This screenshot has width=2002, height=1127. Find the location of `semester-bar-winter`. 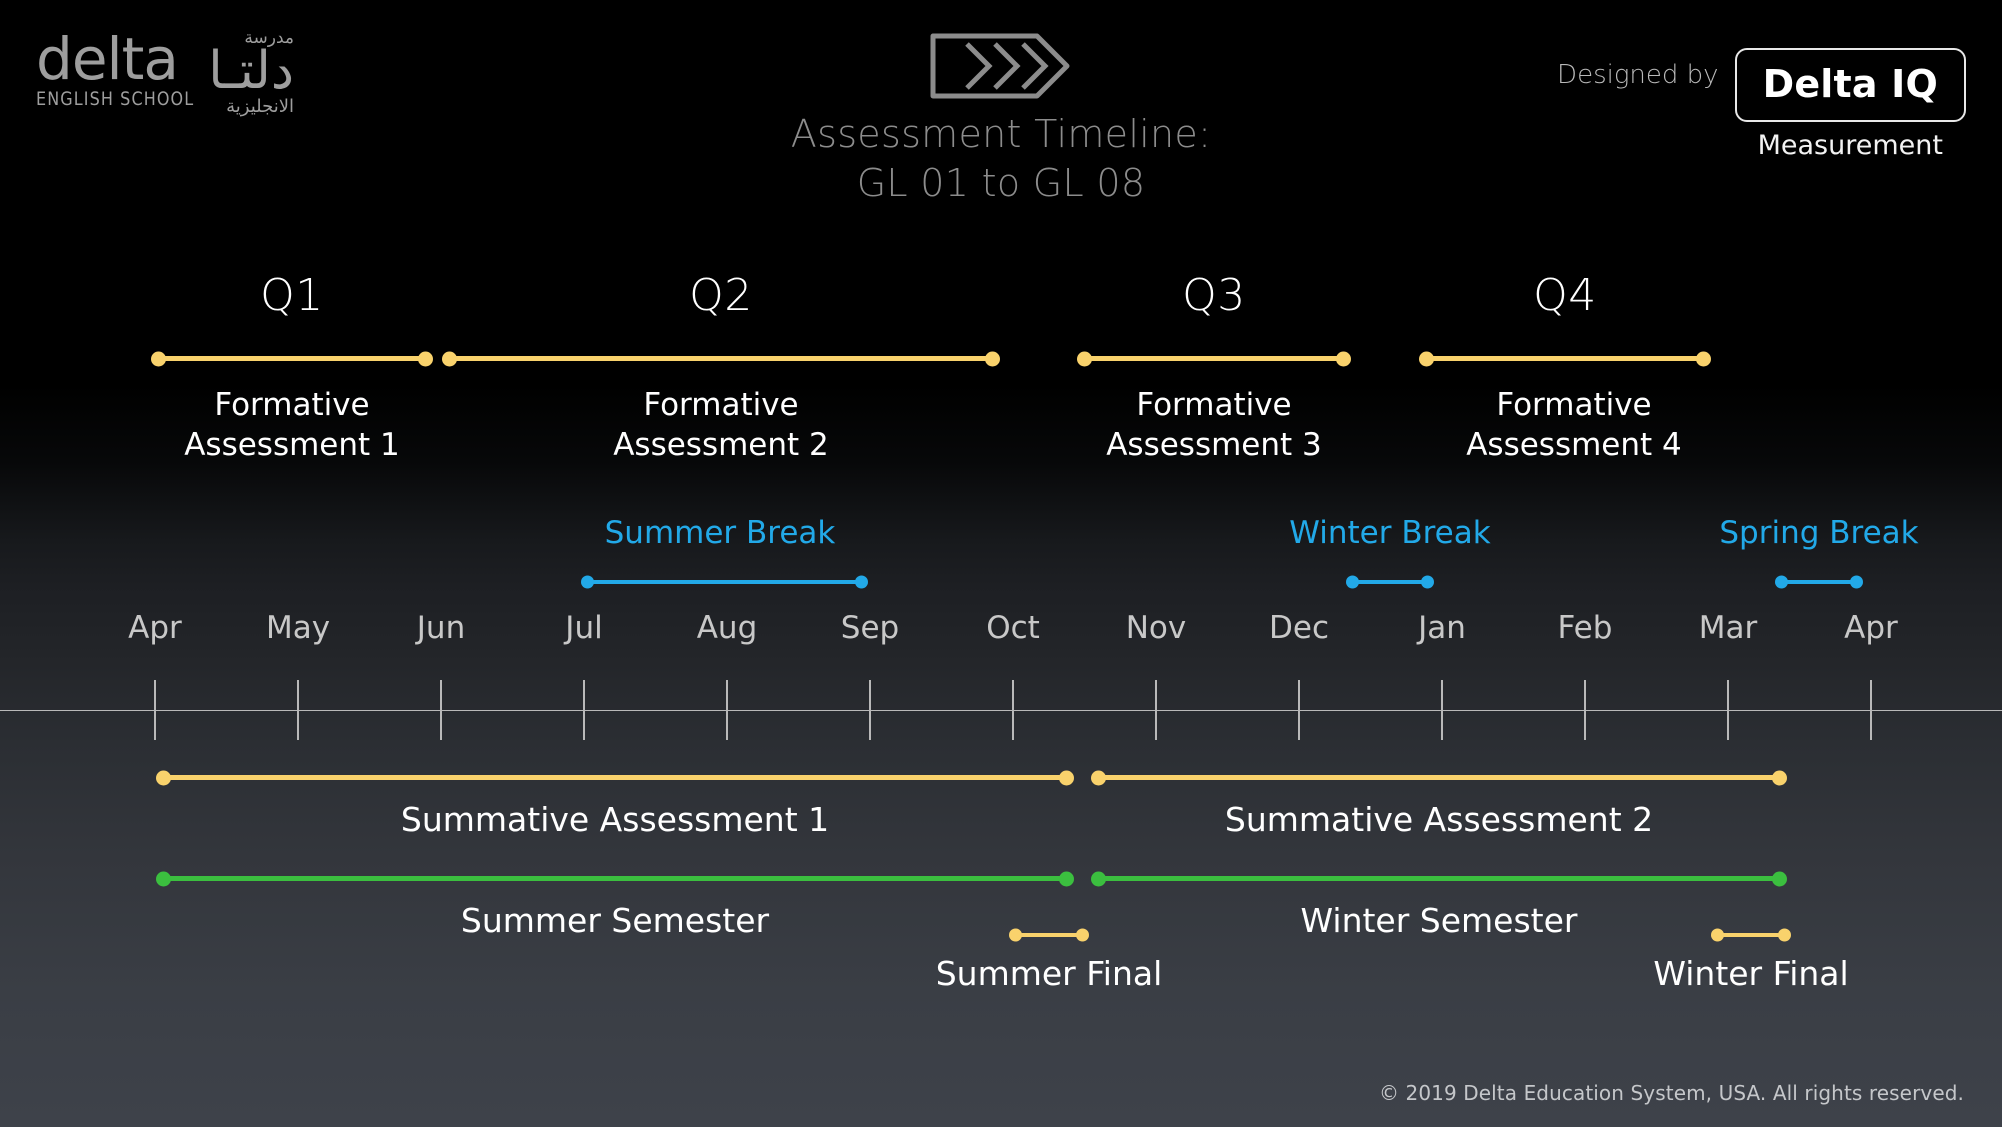

semester-bar-winter is located at coordinates (1439, 878).